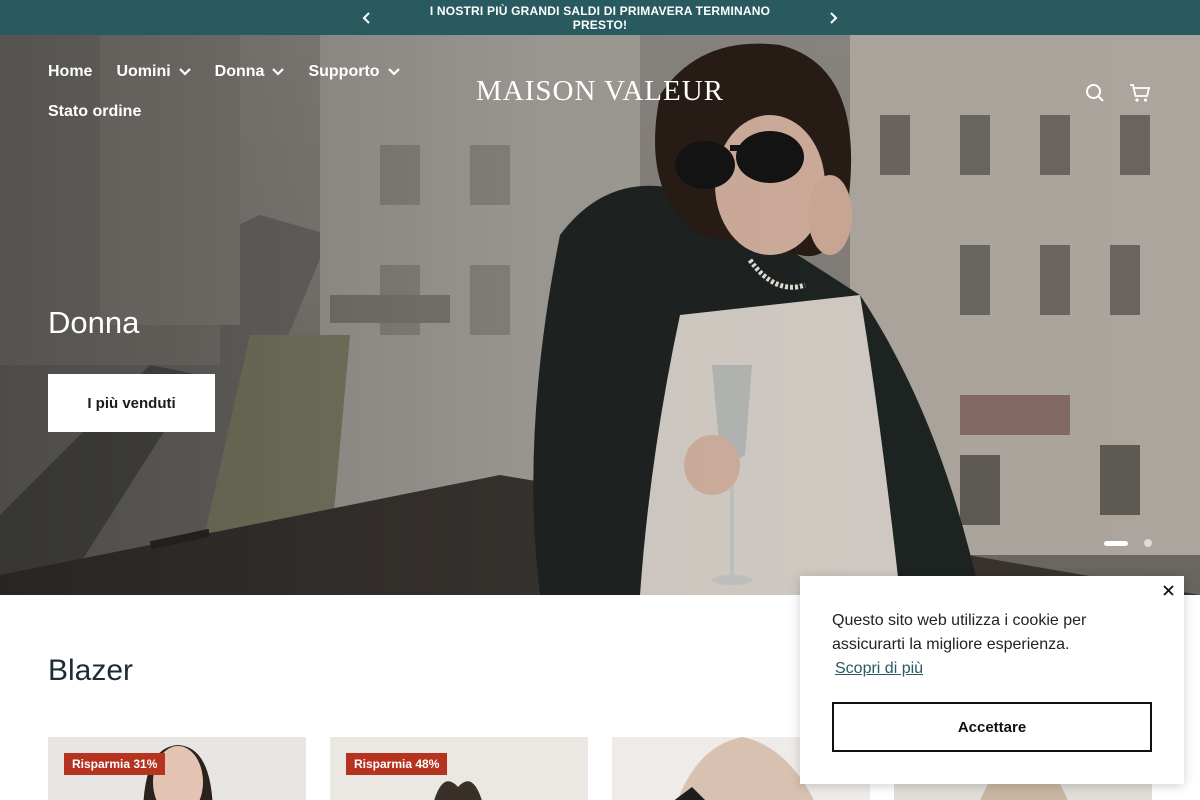 The image size is (1200, 800). Describe the element at coordinates (367, 18) in the screenshot. I see `chevron-left-icon` at that location.